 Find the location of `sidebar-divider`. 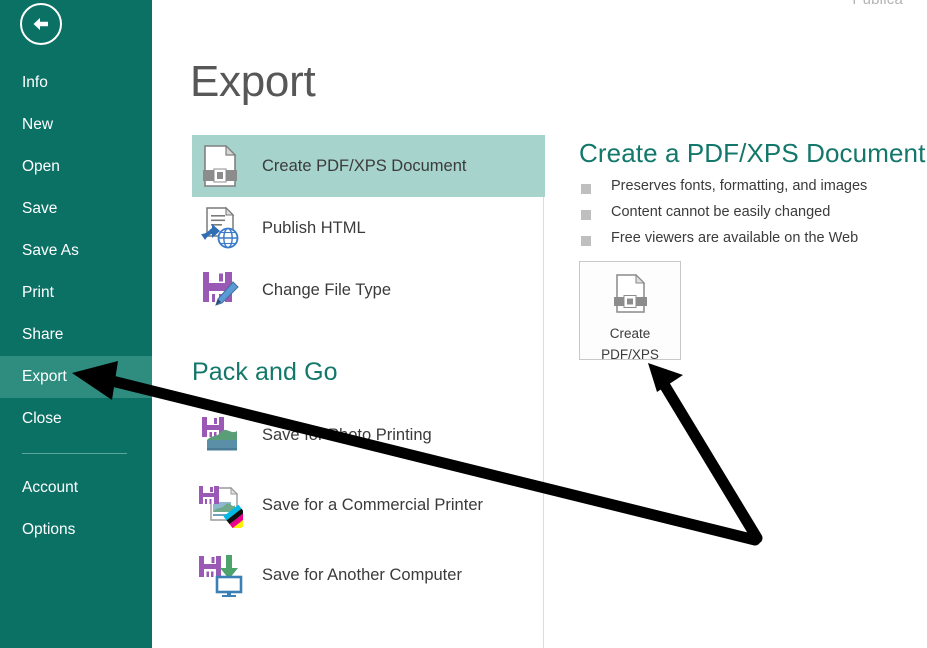

sidebar-divider is located at coordinates (74, 453).